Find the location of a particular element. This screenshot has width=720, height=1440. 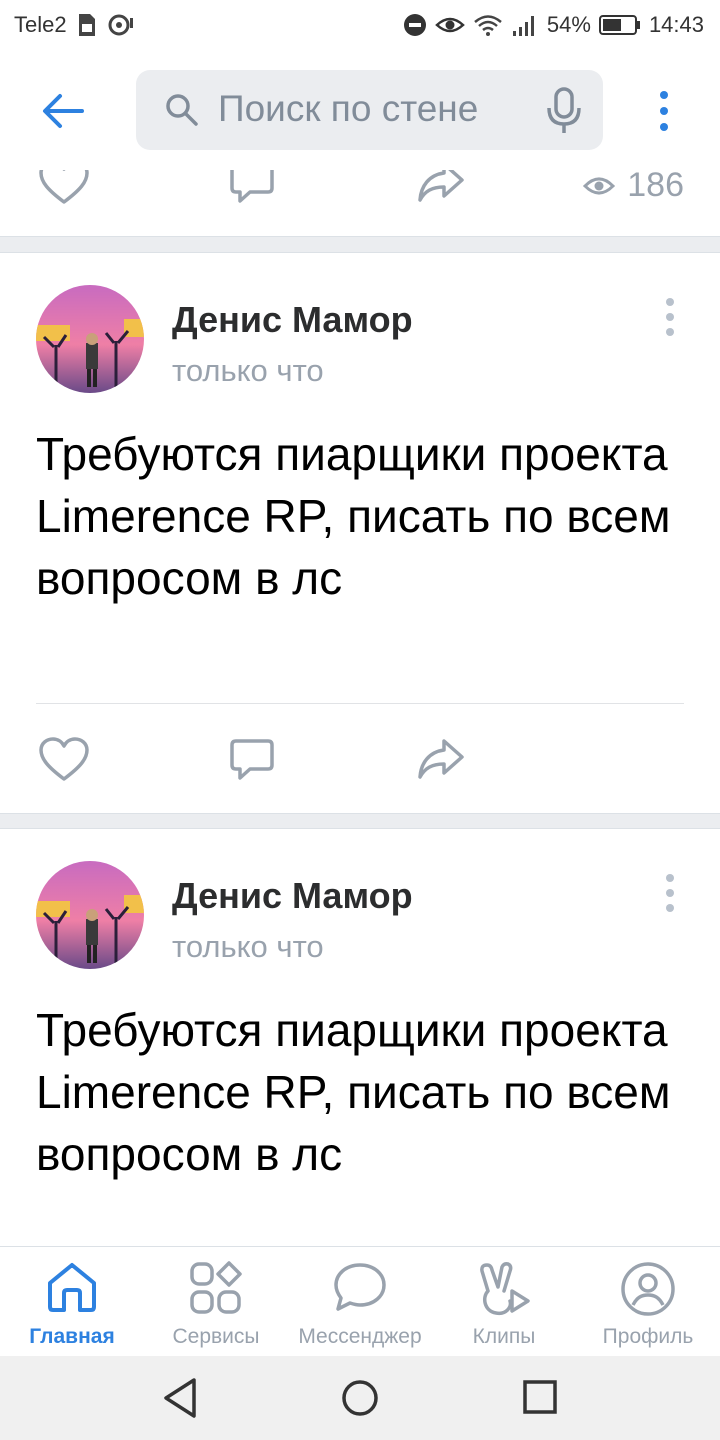

previous-post-actions: 186 is located at coordinates (360, 203).